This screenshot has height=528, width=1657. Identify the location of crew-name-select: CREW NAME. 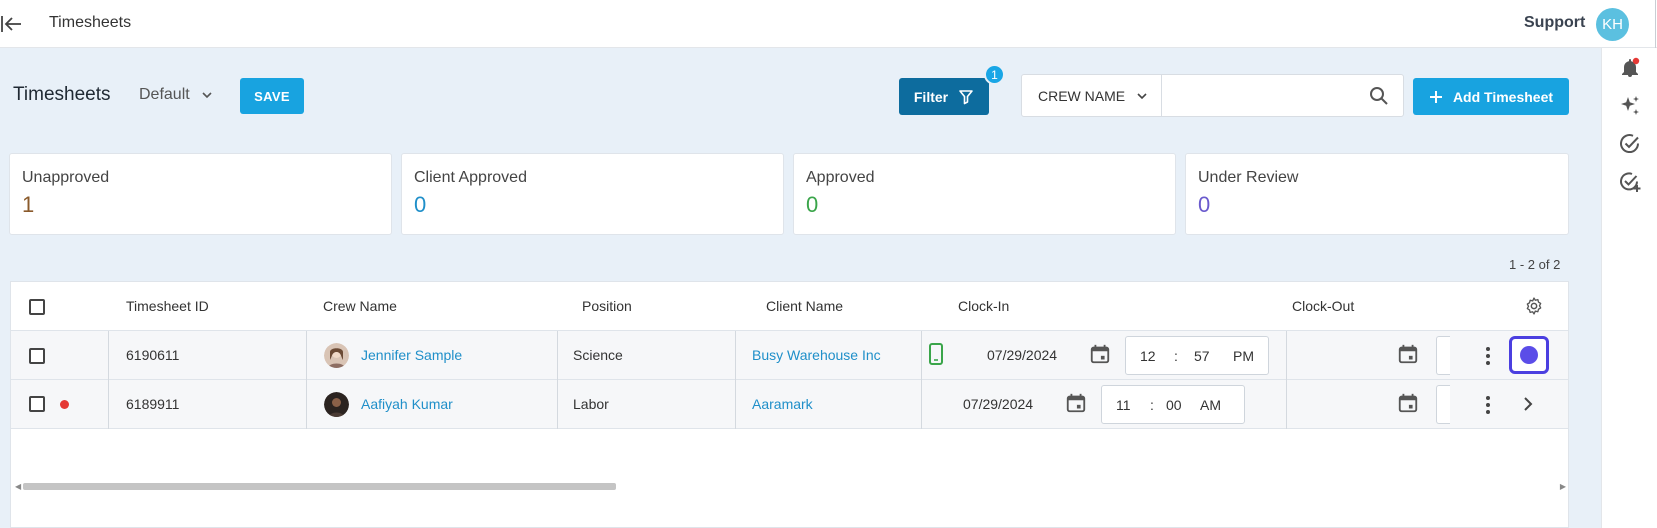
(1092, 95).